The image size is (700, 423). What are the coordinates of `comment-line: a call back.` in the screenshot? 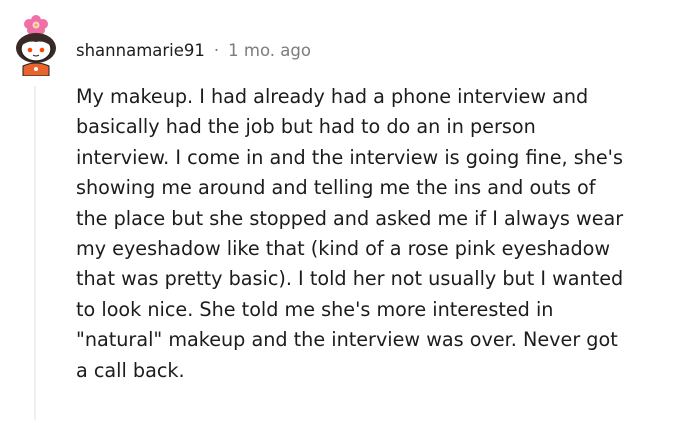 It's located at (130, 370).